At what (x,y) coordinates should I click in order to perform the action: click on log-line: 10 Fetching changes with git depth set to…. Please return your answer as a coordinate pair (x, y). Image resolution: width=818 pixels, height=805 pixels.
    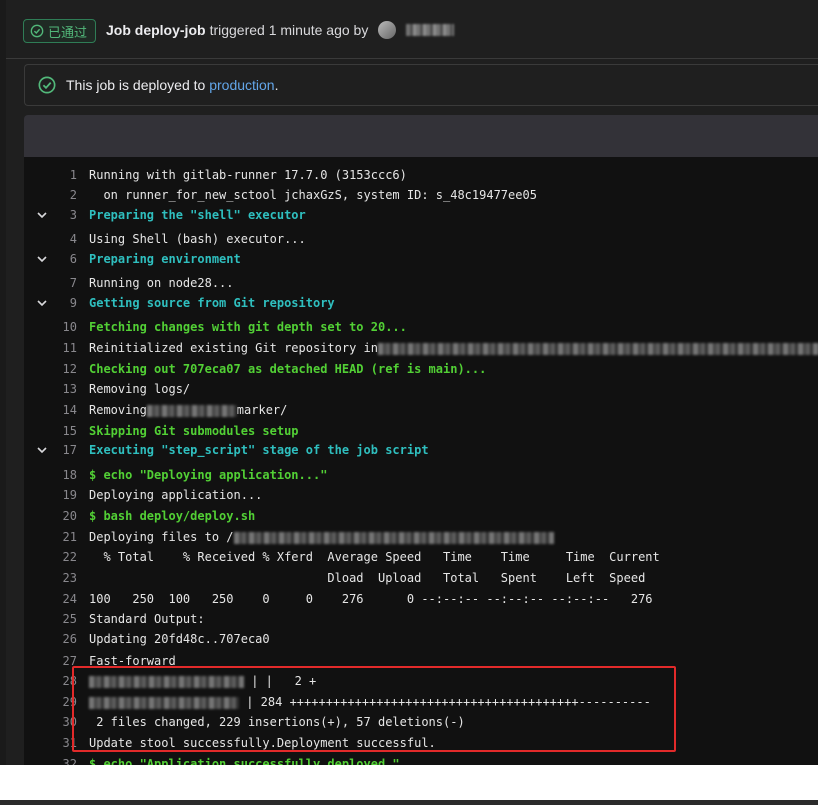
    Looking at the image, I should click on (421, 327).